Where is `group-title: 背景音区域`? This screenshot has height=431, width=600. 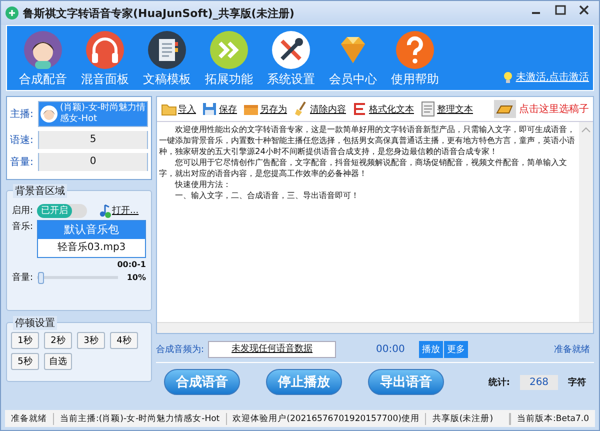 group-title: 背景音区域 is located at coordinates (40, 191).